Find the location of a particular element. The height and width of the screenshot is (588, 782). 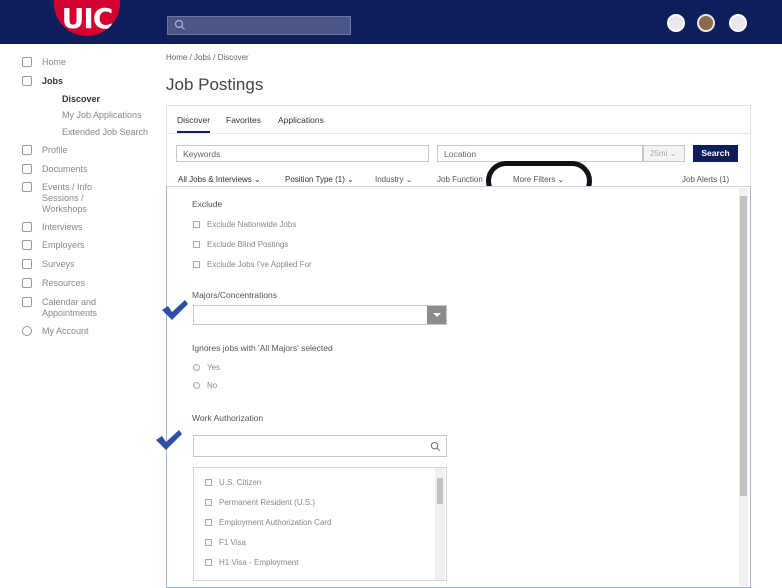

keywords-input: Keywords is located at coordinates (302, 153).